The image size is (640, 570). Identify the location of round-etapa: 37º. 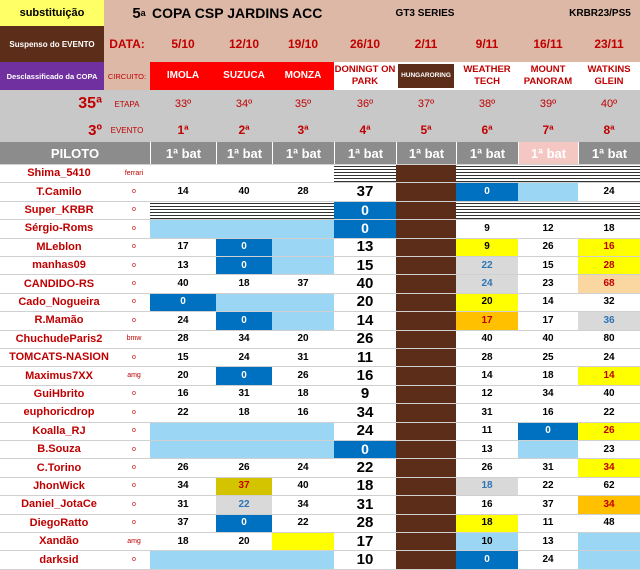
(426, 104).